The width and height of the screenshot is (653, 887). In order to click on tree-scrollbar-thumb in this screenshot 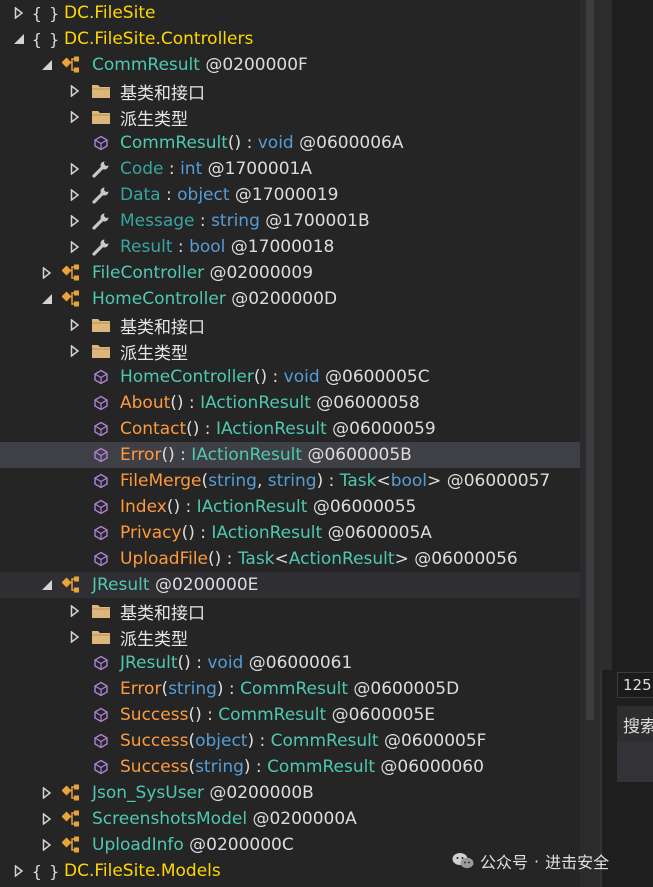, I will do `click(590, 360)`.